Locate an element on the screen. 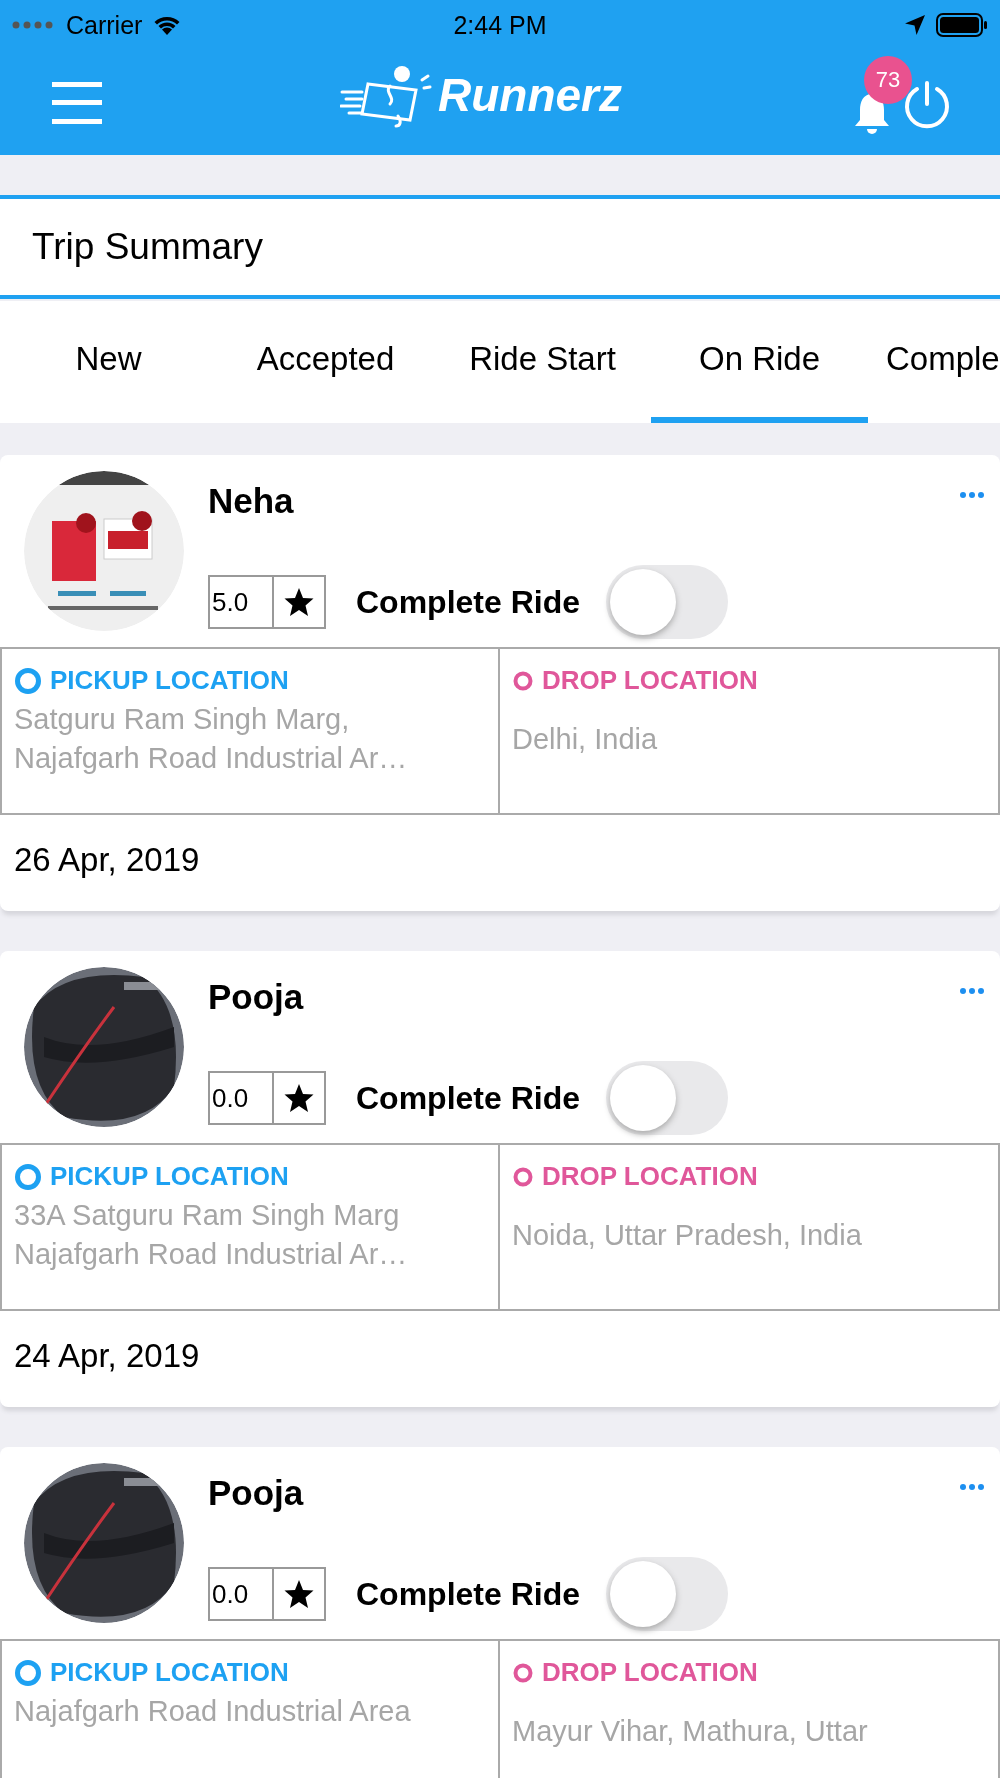 The image size is (1000, 1778). page-title: Trip Summary is located at coordinates (147, 247).